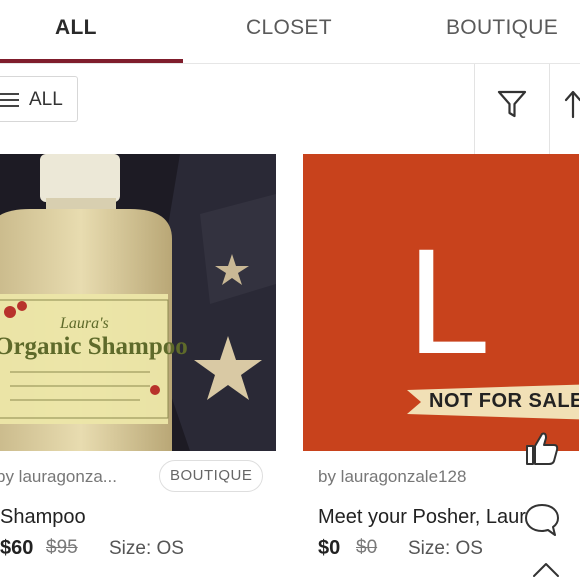  What do you see at coordinates (545, 571) in the screenshot?
I see `share-icon` at bounding box center [545, 571].